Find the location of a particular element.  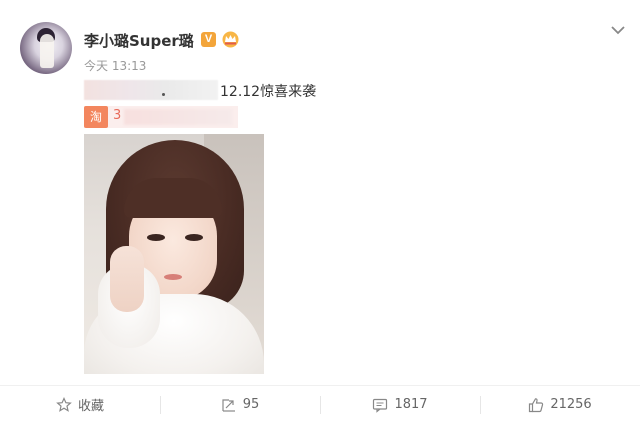

link-text: 3 is located at coordinates (117, 115).